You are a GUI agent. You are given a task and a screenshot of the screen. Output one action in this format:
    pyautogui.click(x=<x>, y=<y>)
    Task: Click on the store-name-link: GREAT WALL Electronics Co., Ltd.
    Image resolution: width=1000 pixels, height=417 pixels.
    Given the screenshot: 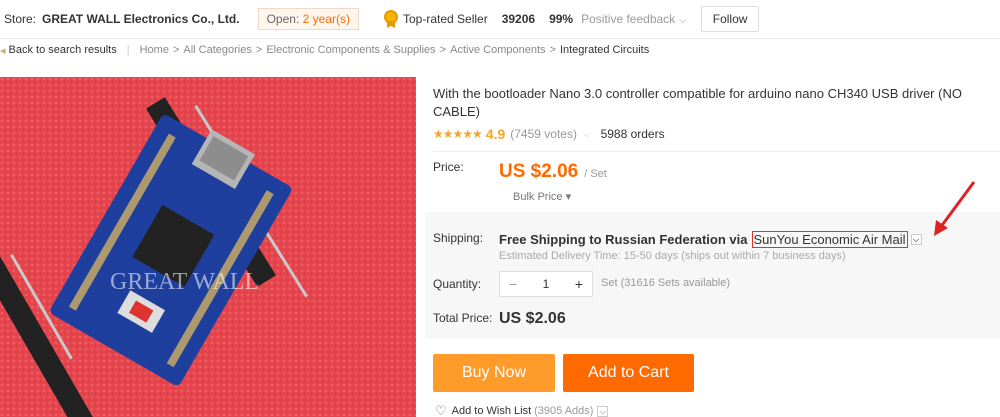 What is the action you would take?
    pyautogui.click(x=141, y=19)
    